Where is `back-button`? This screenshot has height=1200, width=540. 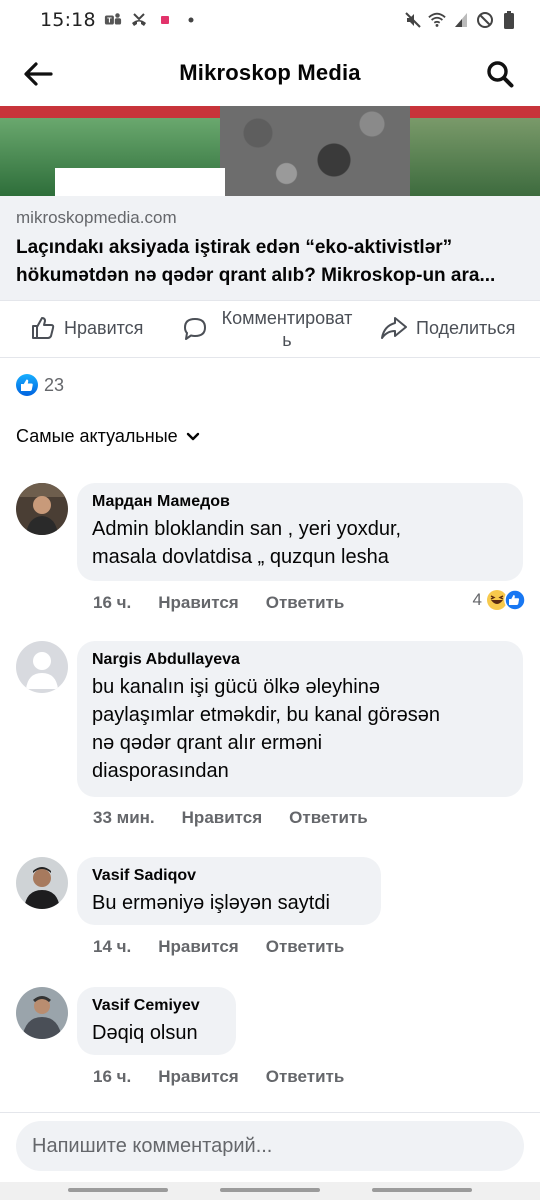
back-button is located at coordinates (38, 74).